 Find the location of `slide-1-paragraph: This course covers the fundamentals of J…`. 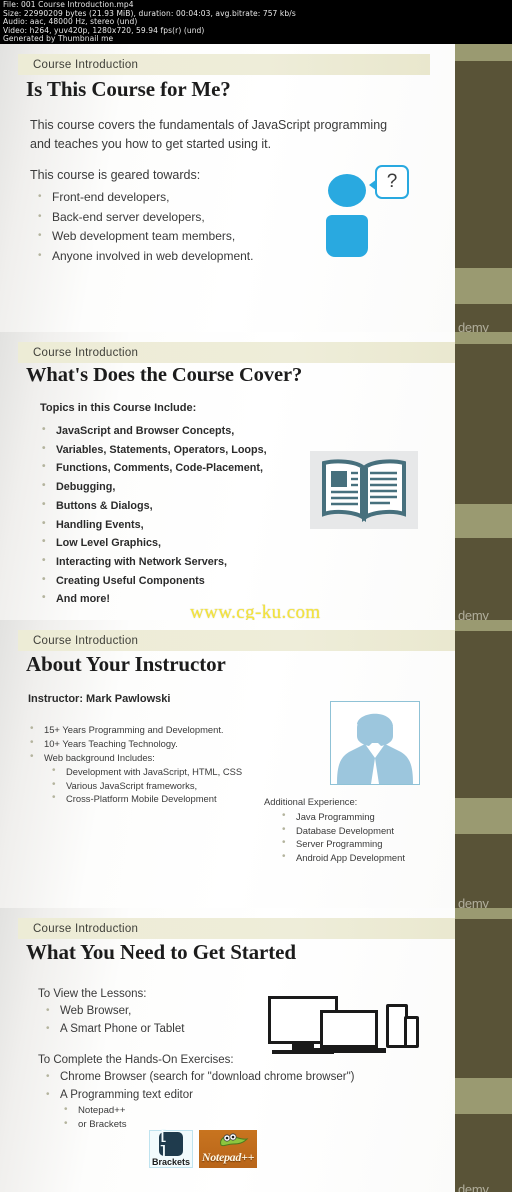

slide-1-paragraph: This course covers the fundamentals of J… is located at coordinates (209, 134).